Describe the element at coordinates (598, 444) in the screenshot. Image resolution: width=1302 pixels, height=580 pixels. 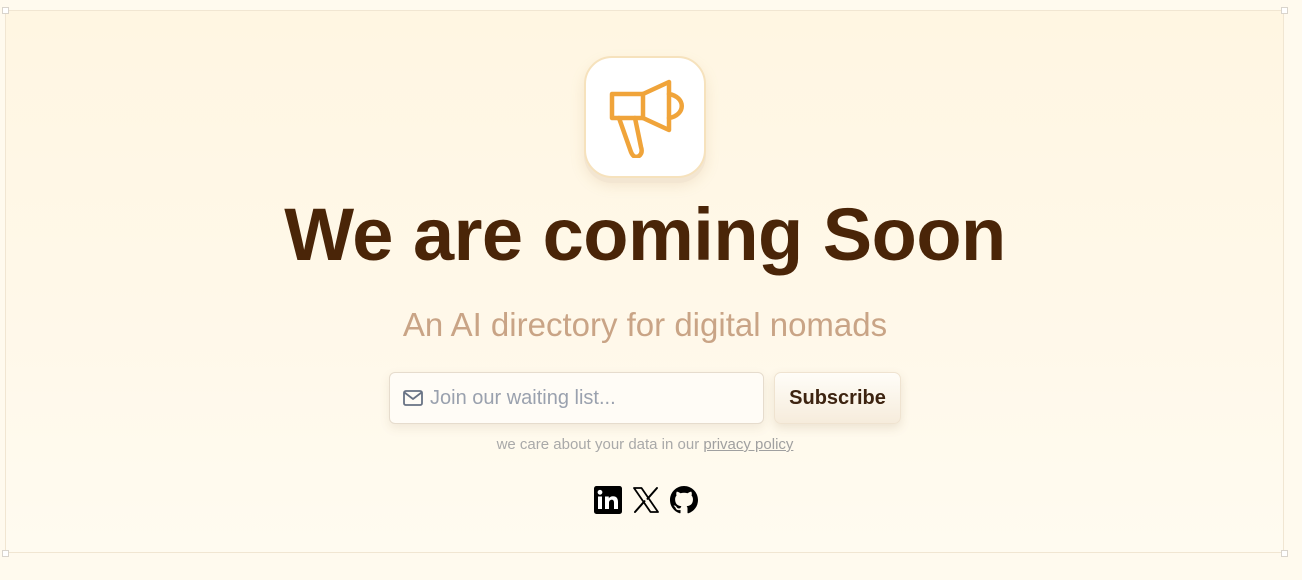
I see `privacy-text: we care about your data in our` at that location.